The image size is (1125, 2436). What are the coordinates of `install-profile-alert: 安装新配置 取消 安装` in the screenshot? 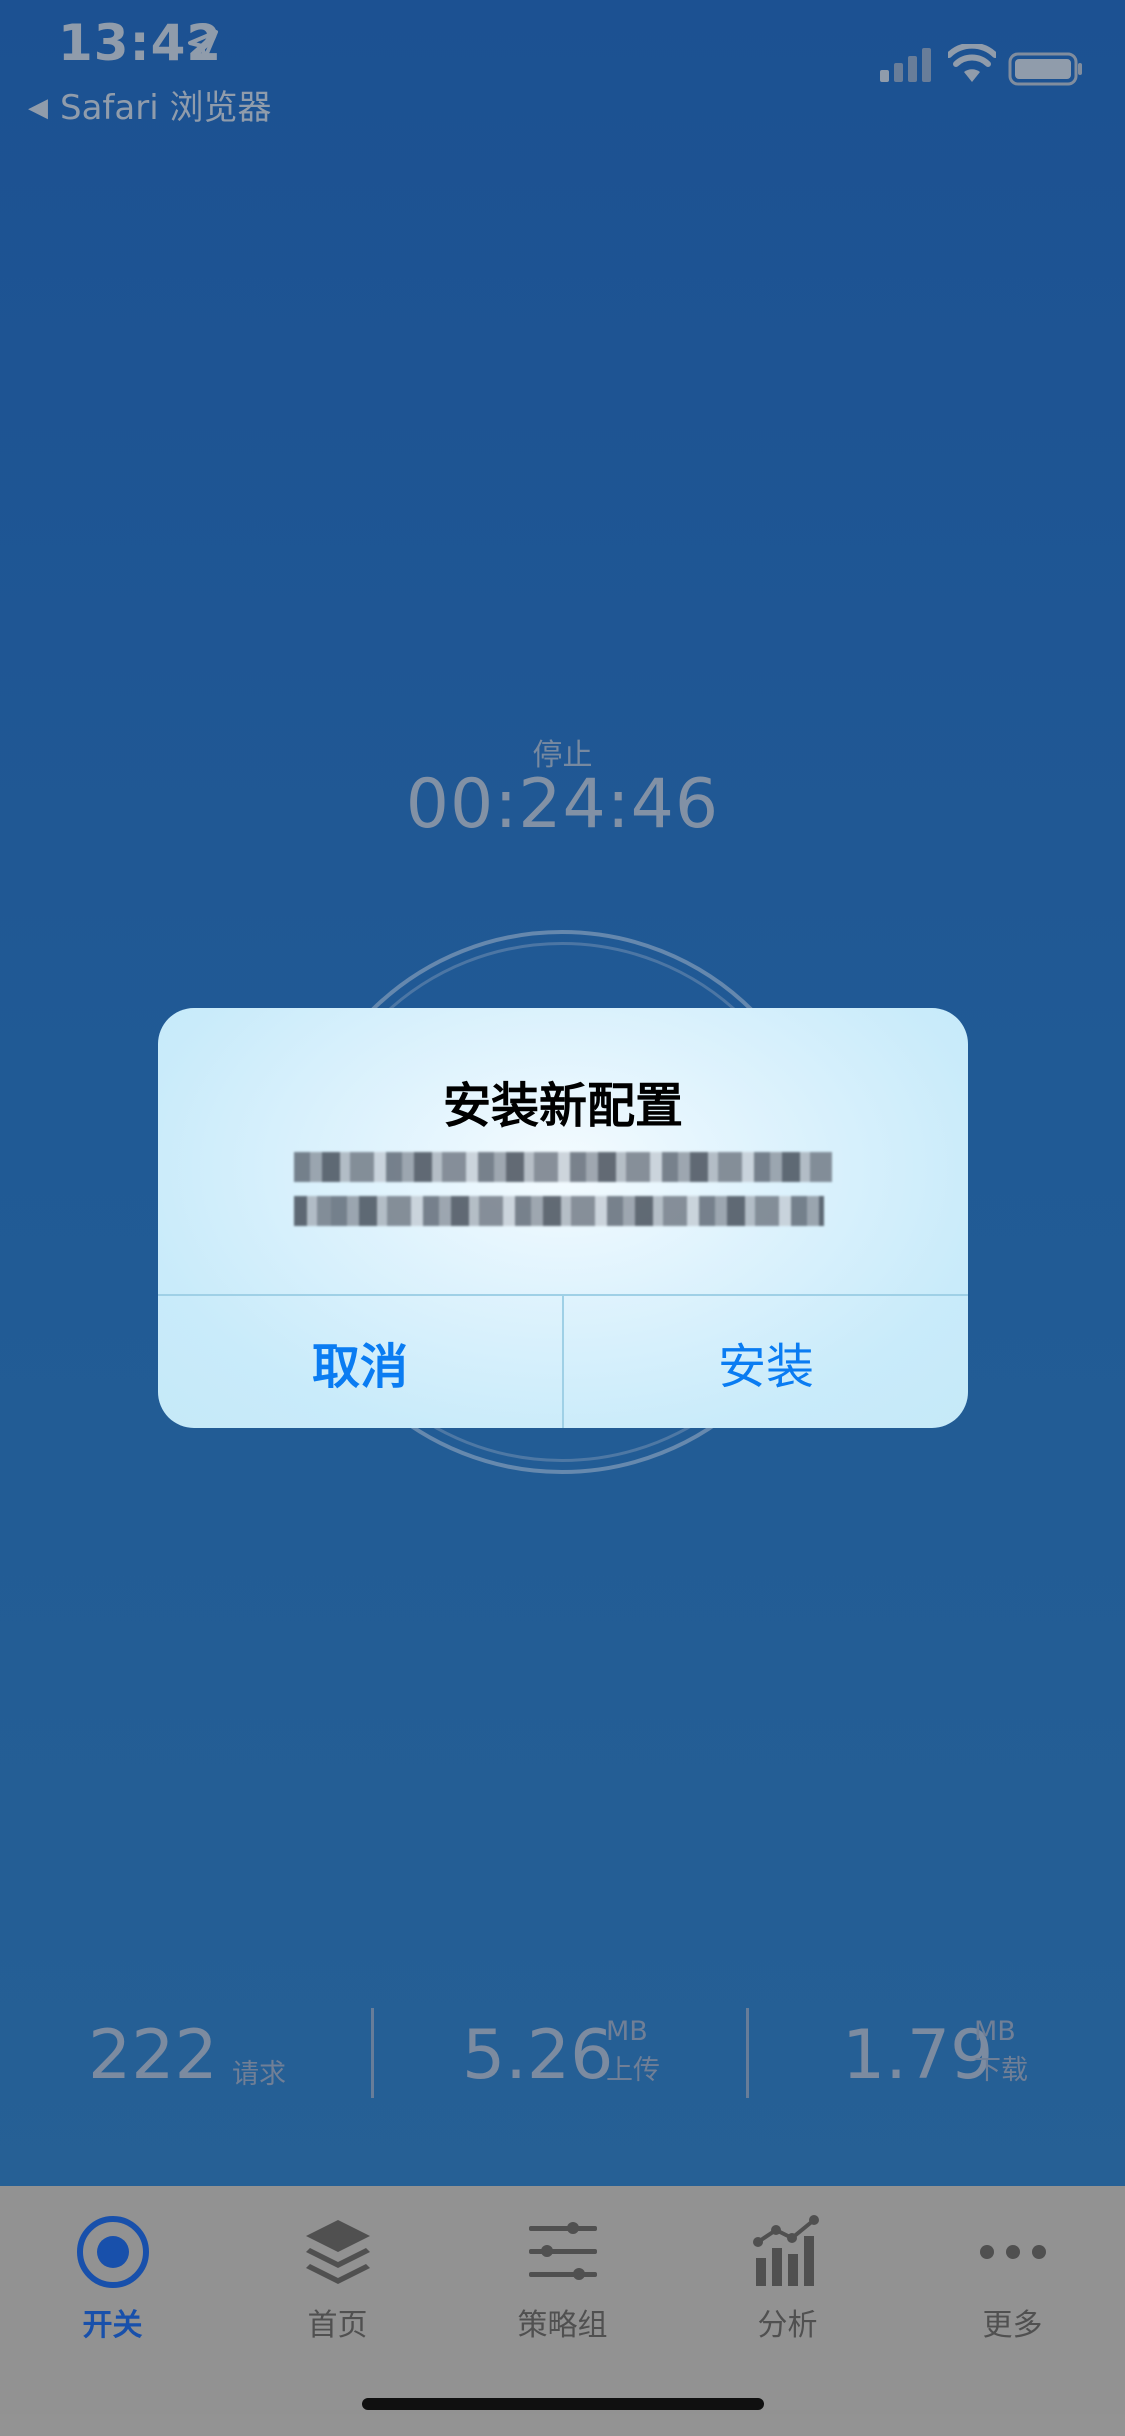 It's located at (563, 1218).